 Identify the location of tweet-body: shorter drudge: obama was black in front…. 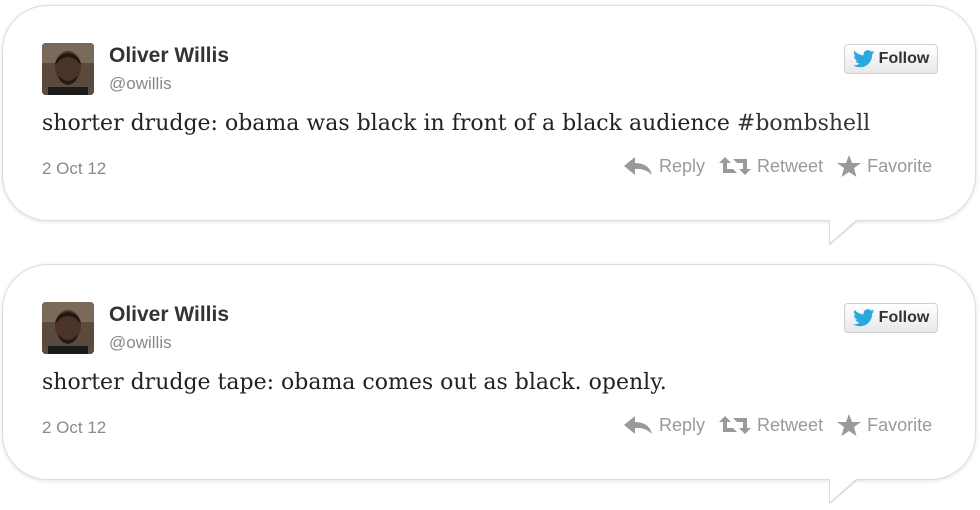
(386, 123).